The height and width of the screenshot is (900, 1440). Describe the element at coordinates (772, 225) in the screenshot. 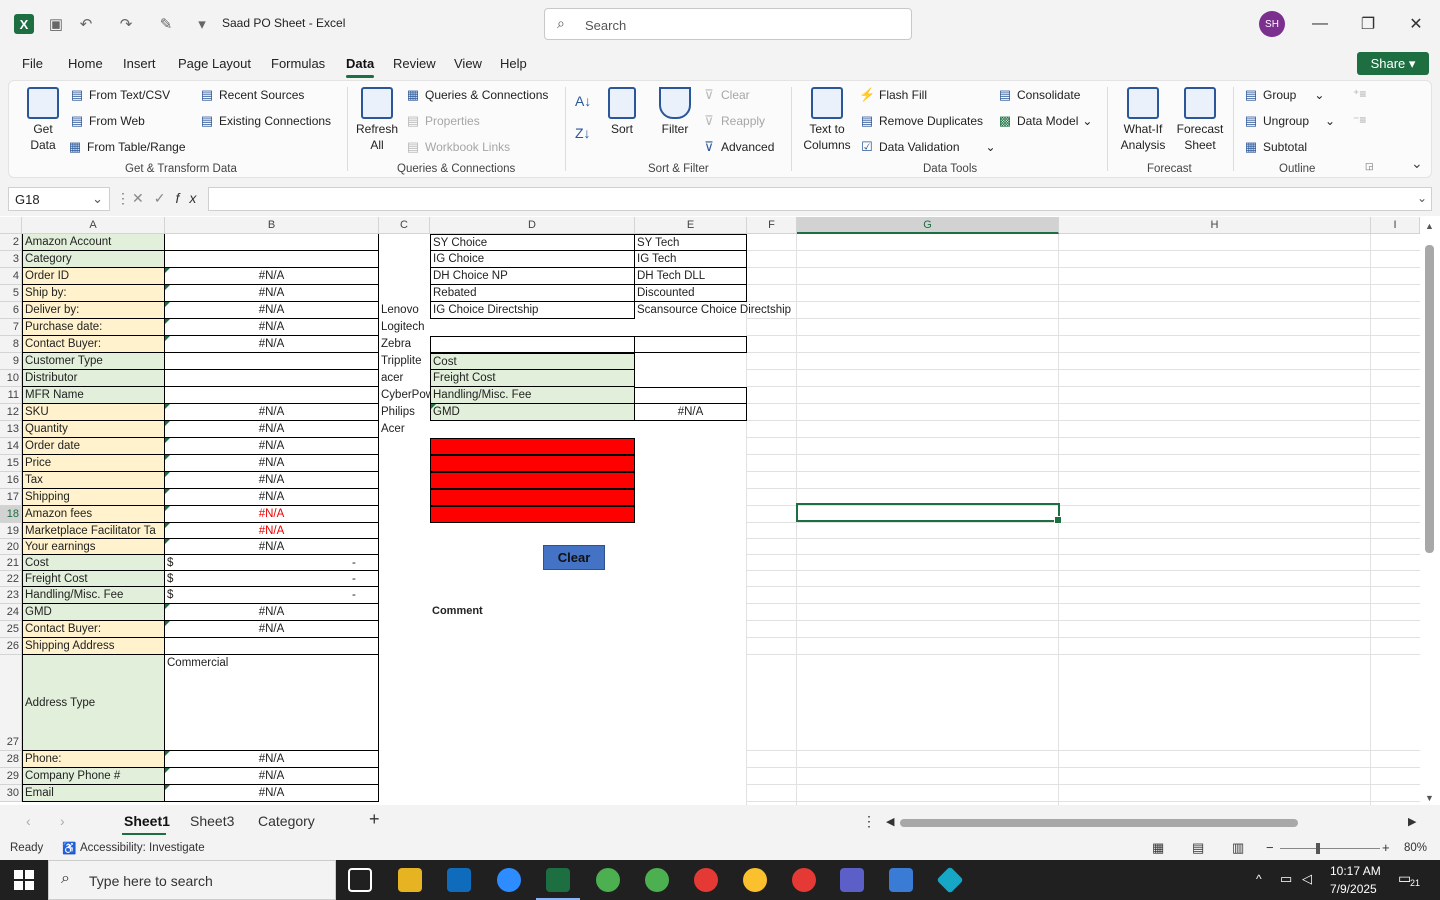

I see `column-header-f: F` at that location.